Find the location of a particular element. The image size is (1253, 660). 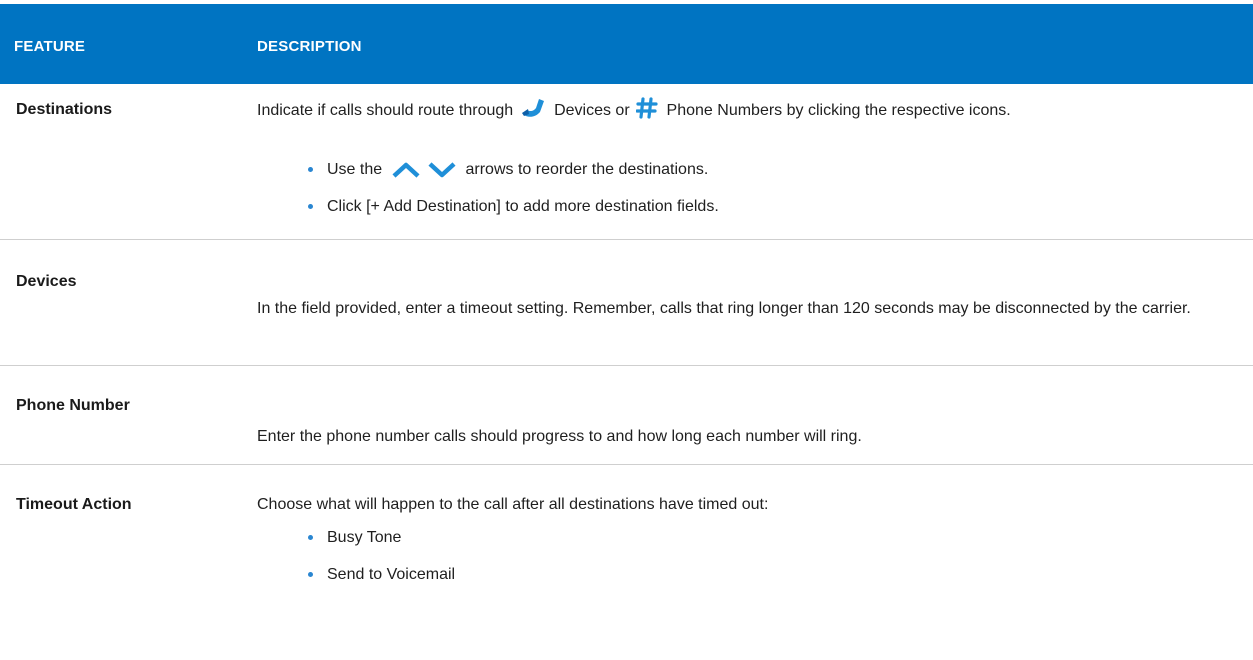

chevron-up-icon is located at coordinates (406, 173).